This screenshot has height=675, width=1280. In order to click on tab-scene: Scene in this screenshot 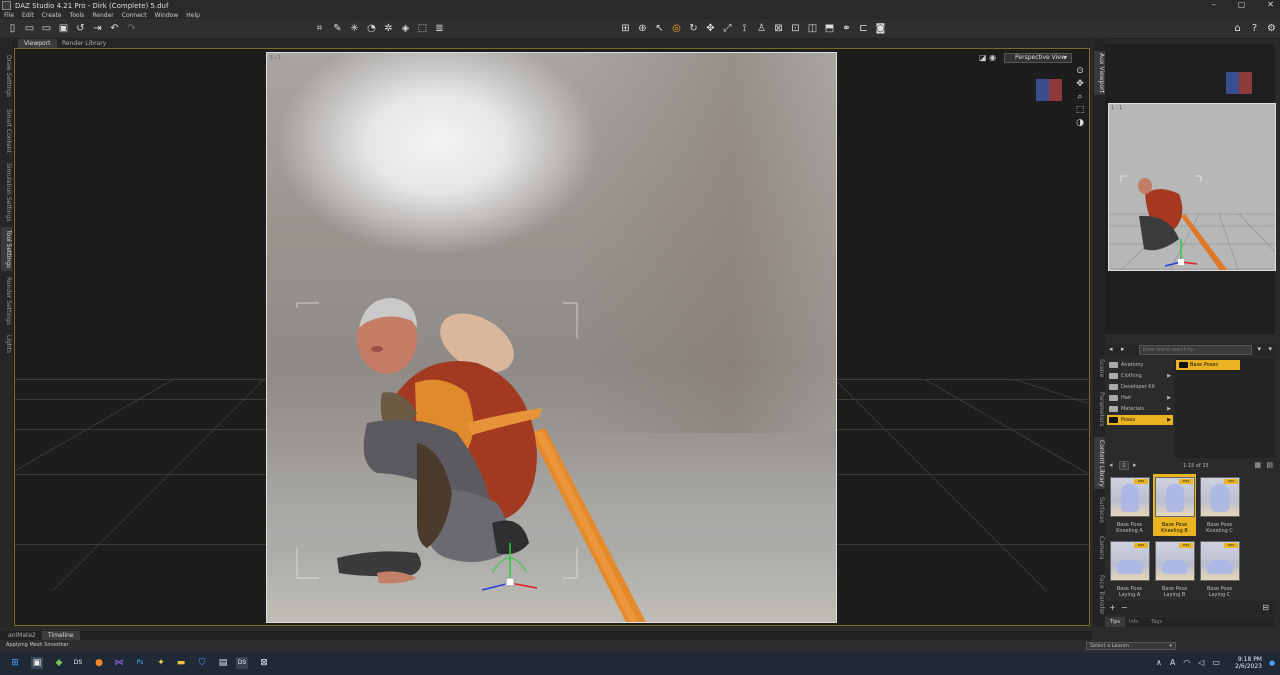, I will do `click(1099, 368)`.